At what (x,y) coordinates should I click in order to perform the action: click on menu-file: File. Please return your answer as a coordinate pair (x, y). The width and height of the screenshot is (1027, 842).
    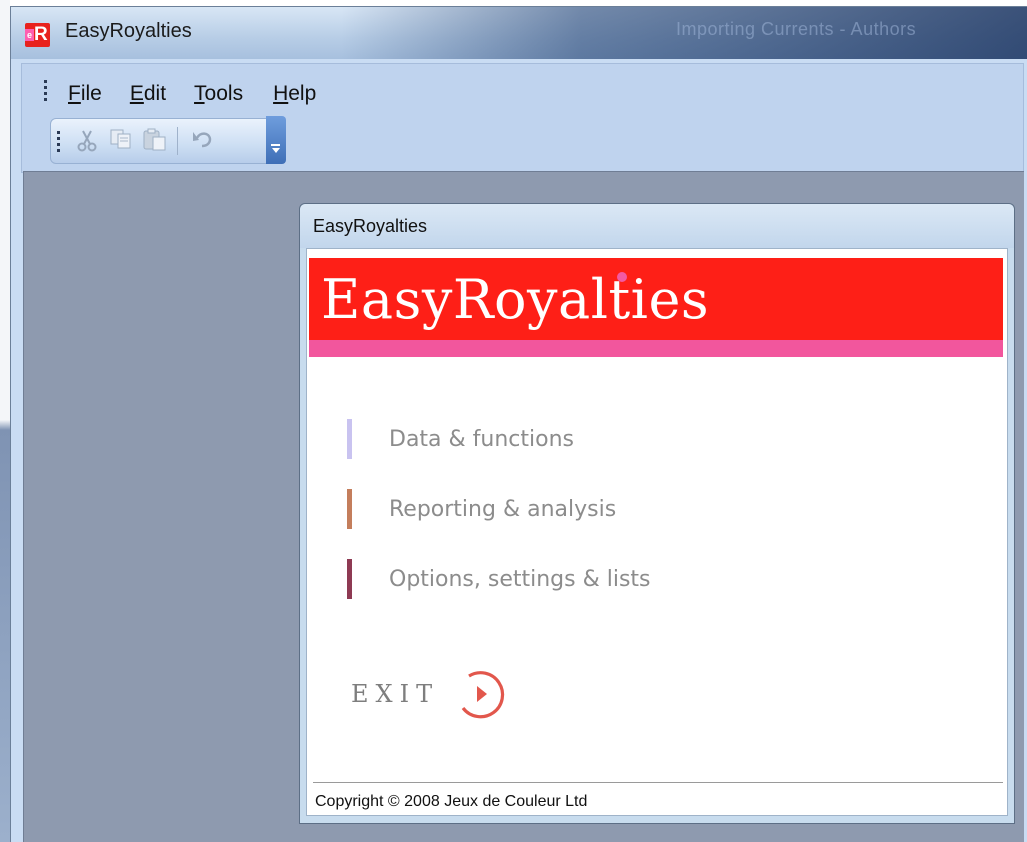
    Looking at the image, I should click on (92, 94).